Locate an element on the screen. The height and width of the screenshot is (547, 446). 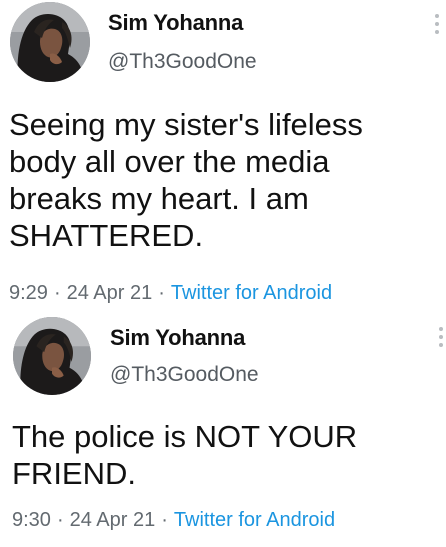
tweet-text-line: Seeing my sister's lifeless is located at coordinates (186, 124).